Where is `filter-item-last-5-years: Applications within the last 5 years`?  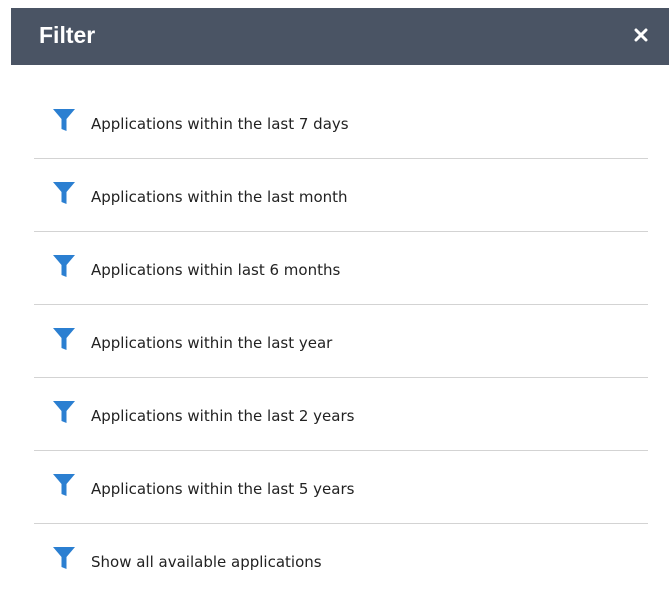 filter-item-last-5-years: Applications within the last 5 years is located at coordinates (341, 487).